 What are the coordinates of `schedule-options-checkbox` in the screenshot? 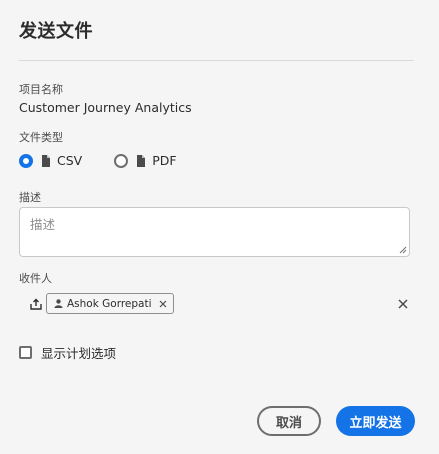 It's located at (25, 352).